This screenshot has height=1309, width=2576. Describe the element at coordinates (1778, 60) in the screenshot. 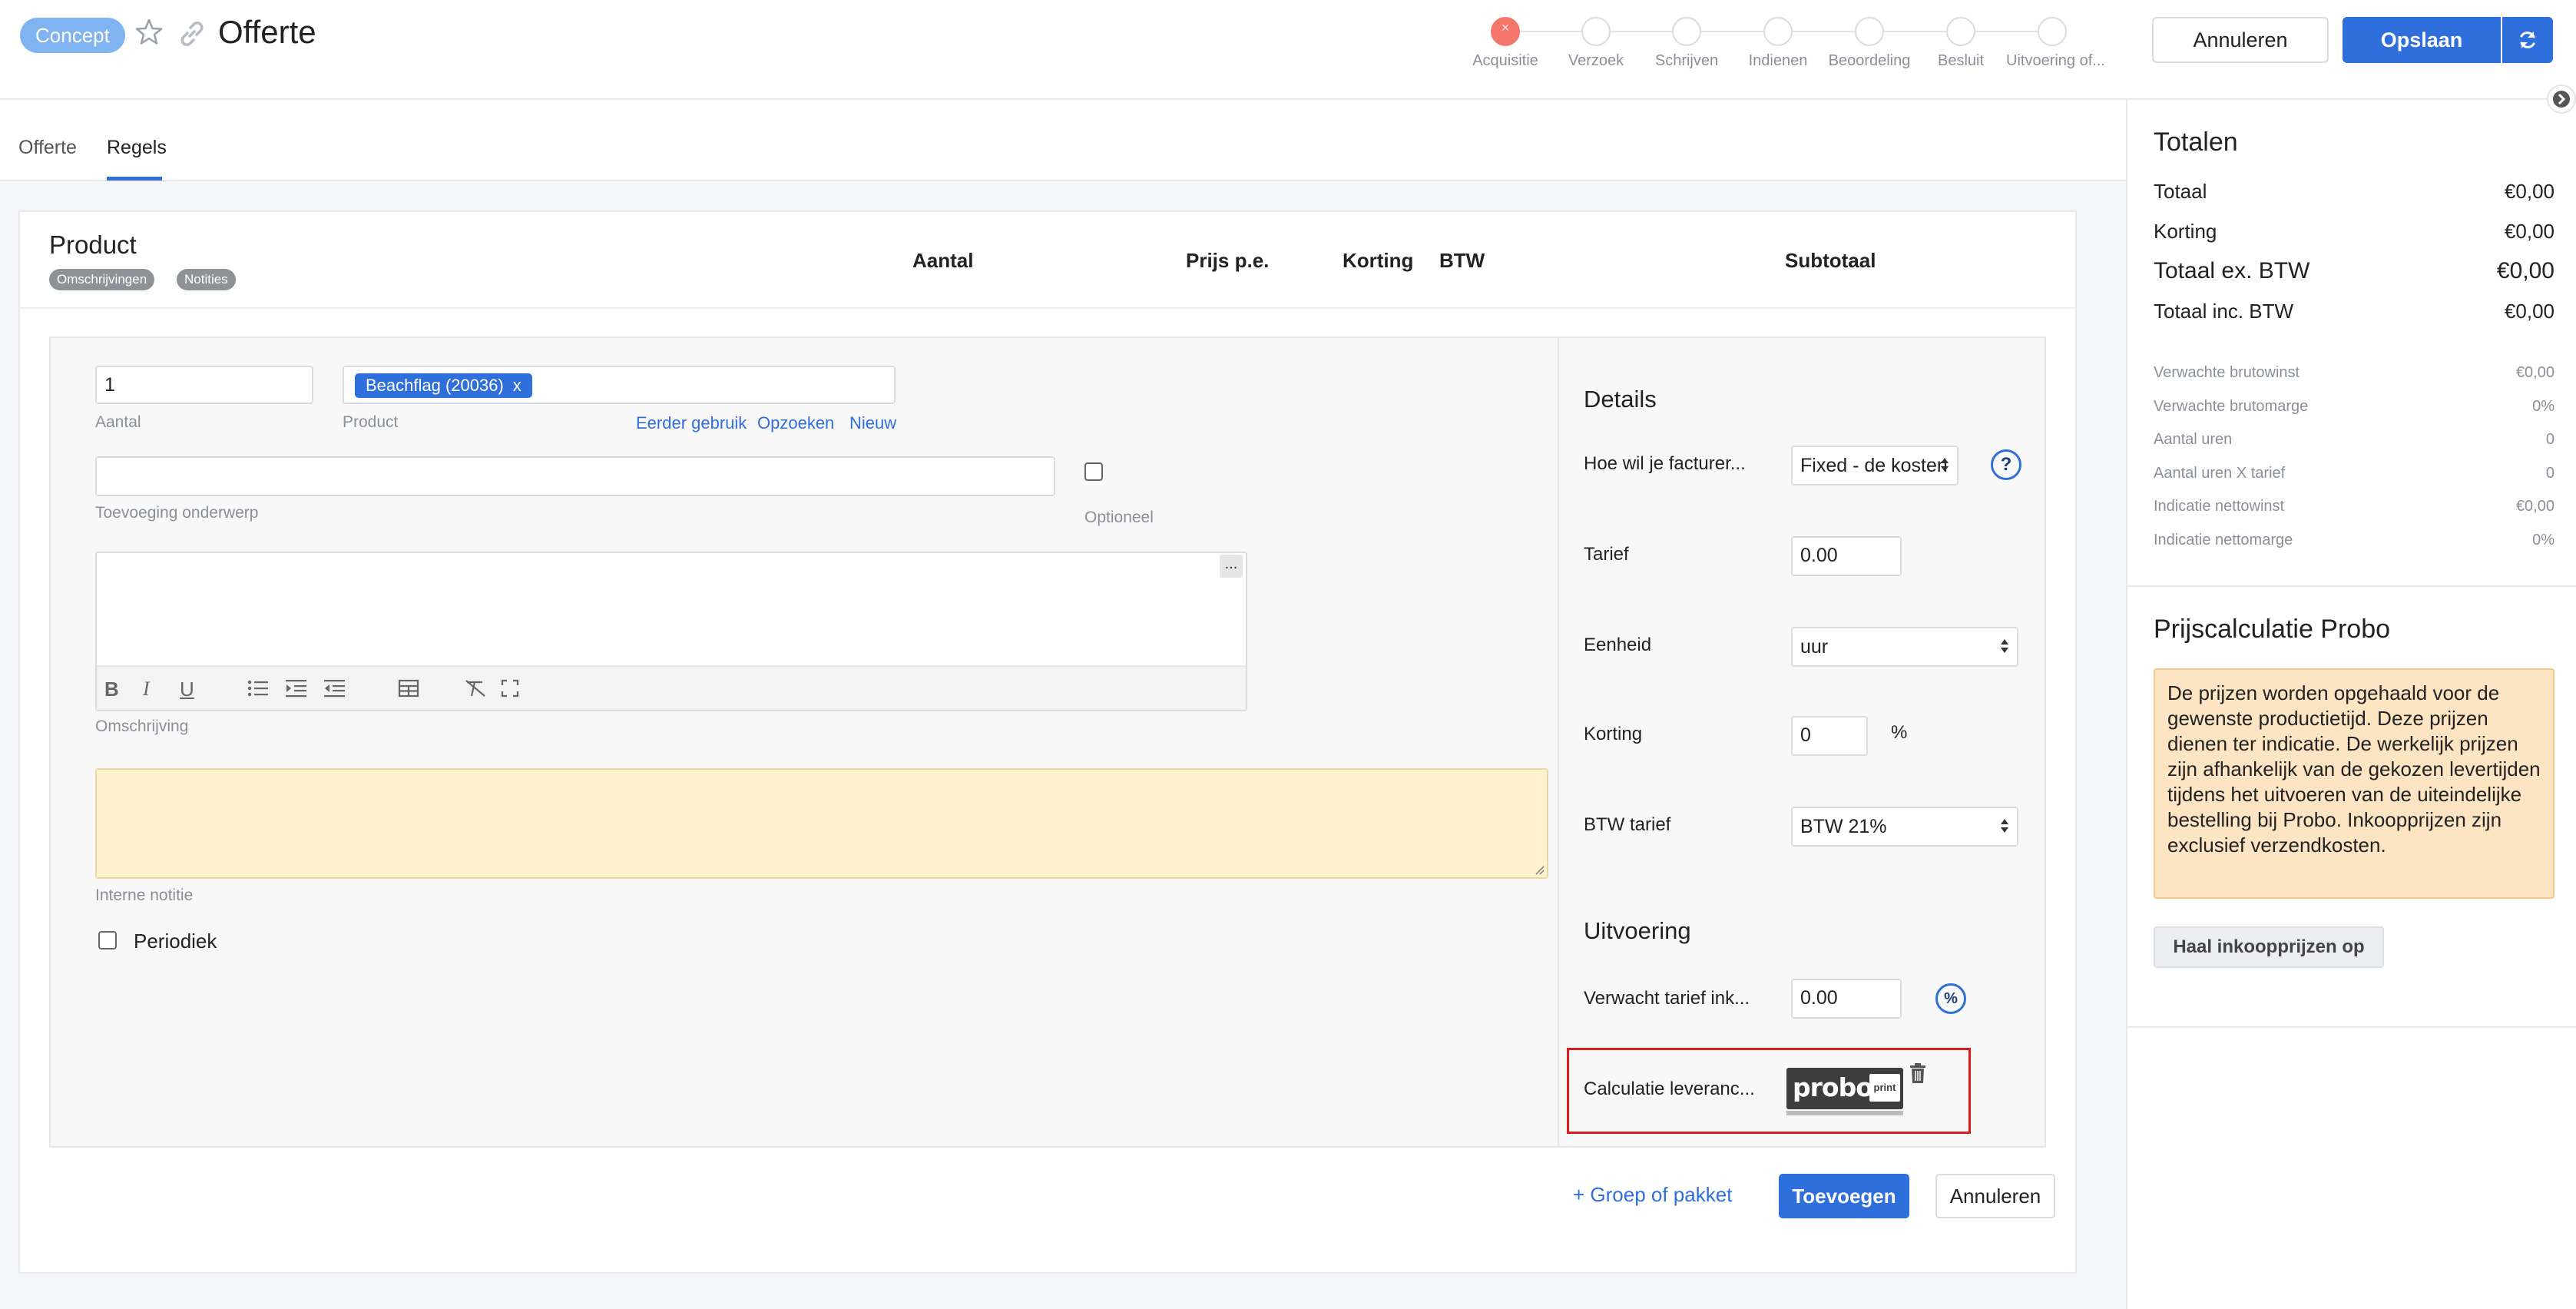

I see `step-label: Indienen` at that location.